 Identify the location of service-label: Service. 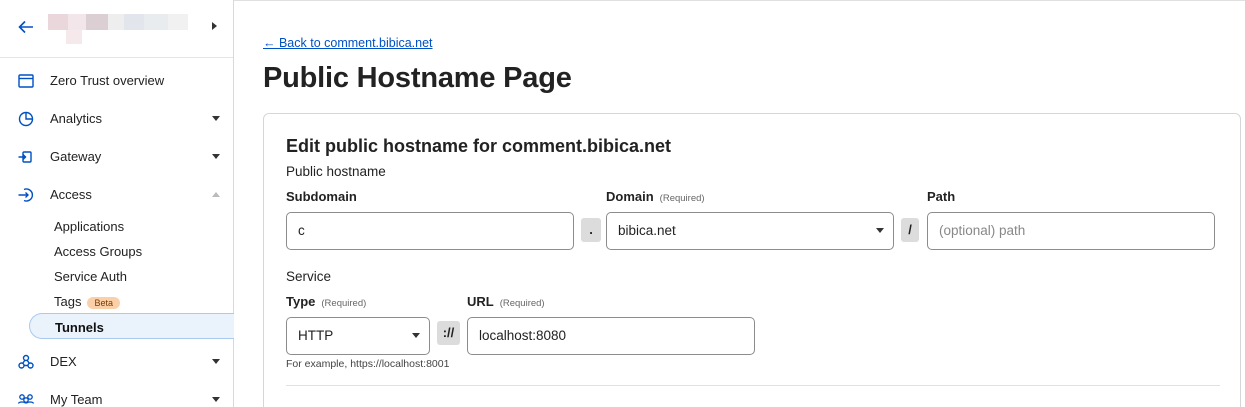
(309, 276).